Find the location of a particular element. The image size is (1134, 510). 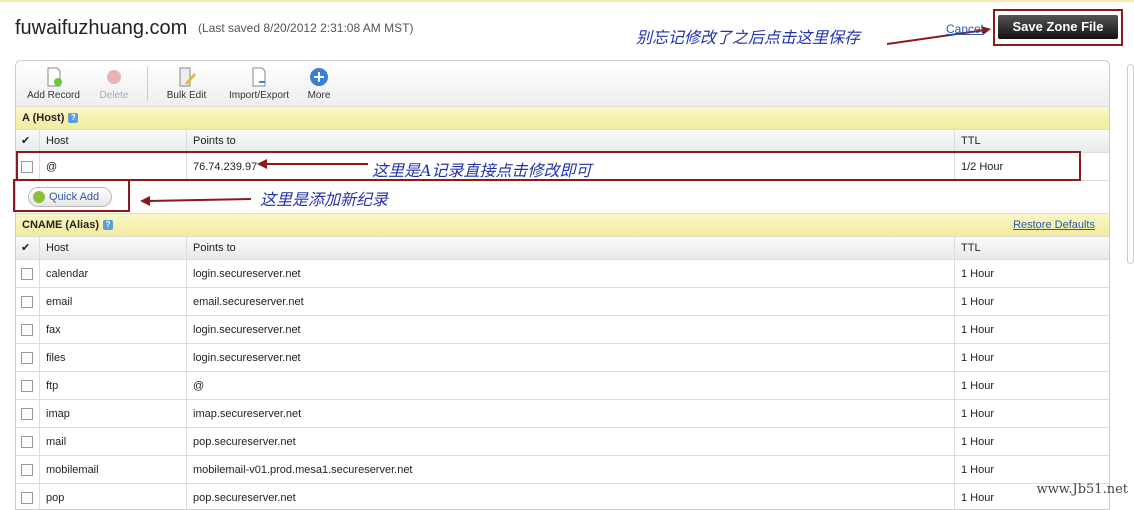

host-cell: pop is located at coordinates (112, 496).